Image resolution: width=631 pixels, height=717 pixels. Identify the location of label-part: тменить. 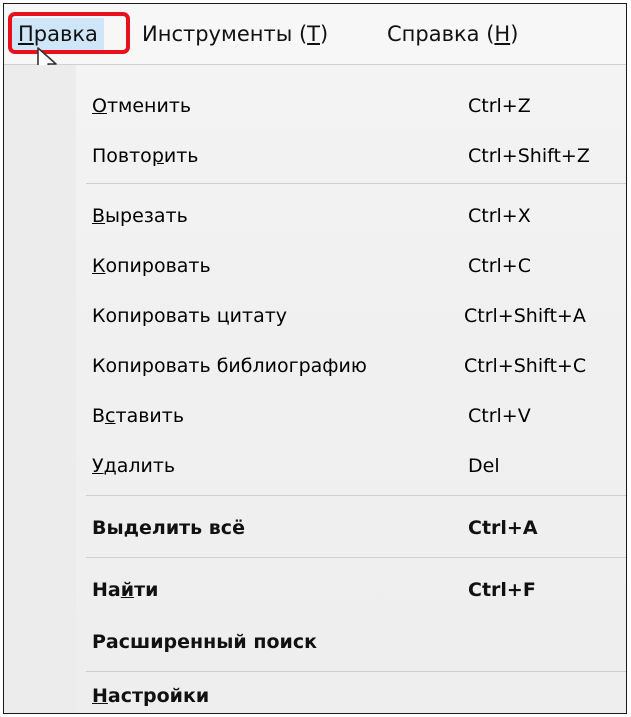
(149, 106).